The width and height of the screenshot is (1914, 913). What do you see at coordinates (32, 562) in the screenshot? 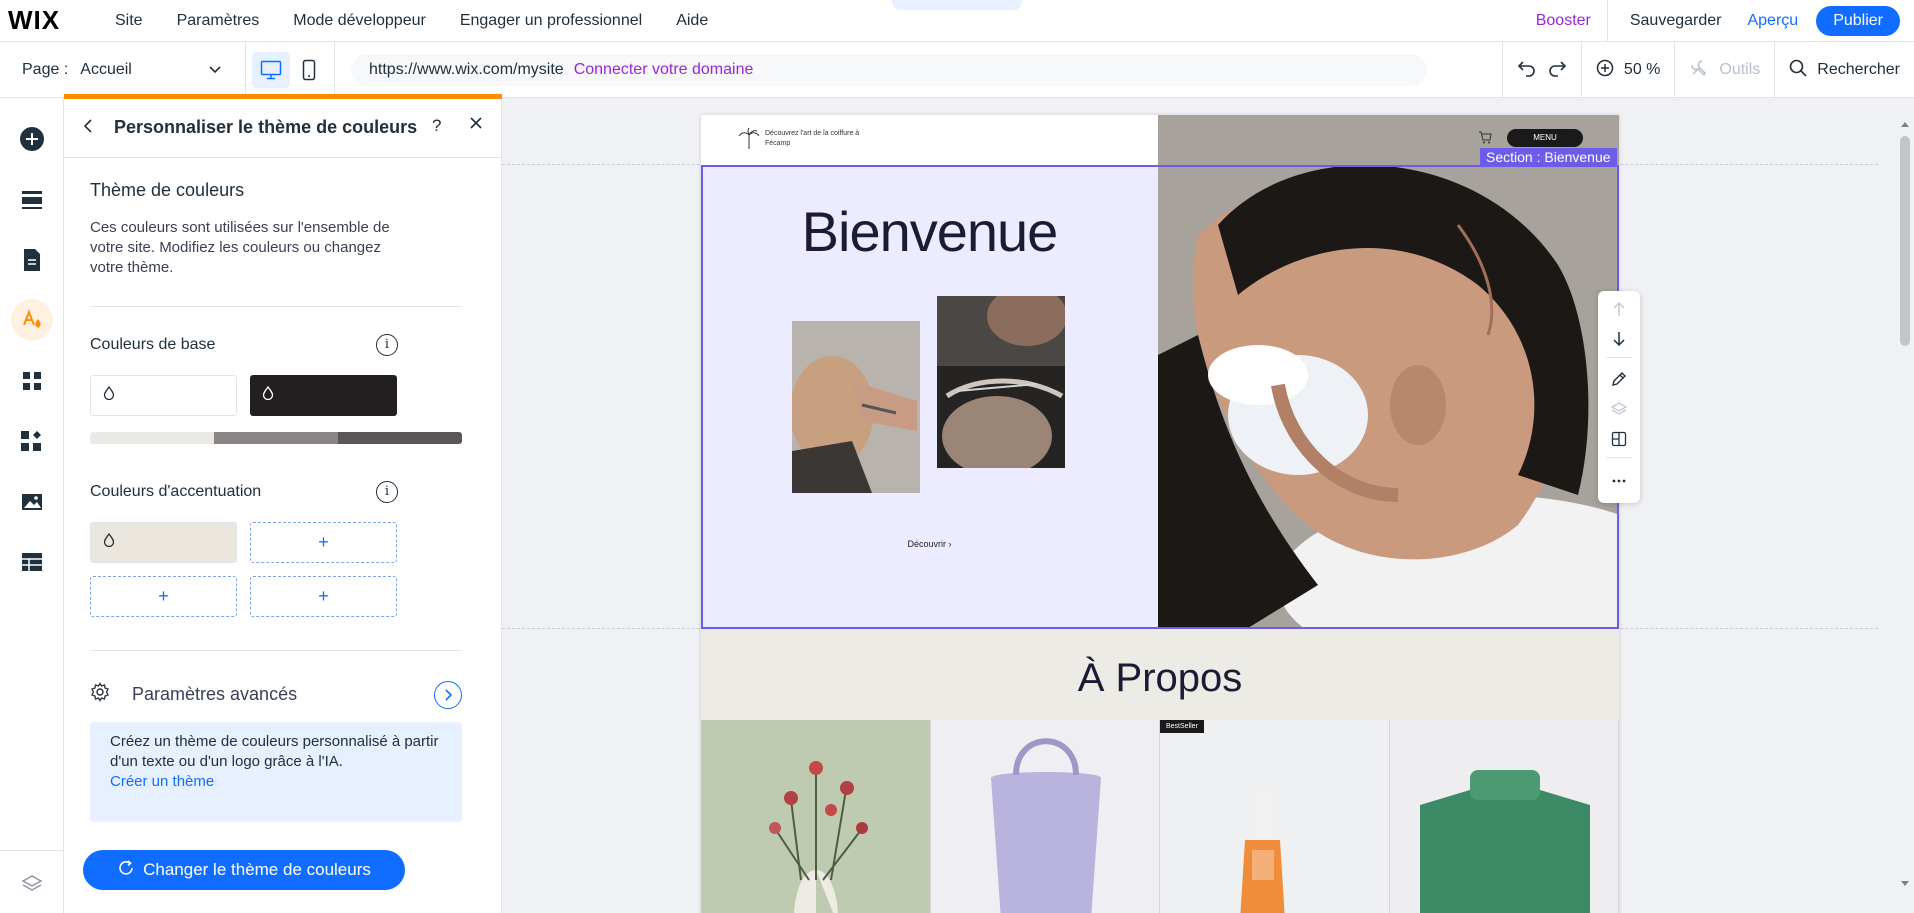
I see `cms-icon` at bounding box center [32, 562].